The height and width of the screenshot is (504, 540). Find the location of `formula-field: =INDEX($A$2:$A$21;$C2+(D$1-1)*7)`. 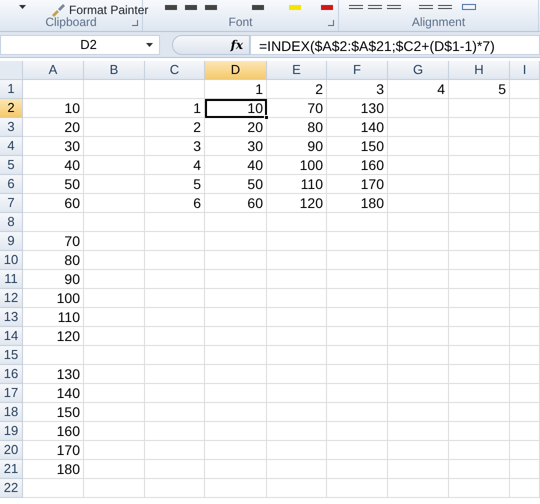

formula-field: =INDEX($A$2:$A$21;$C2+(D$1-1)*7) is located at coordinates (395, 44).